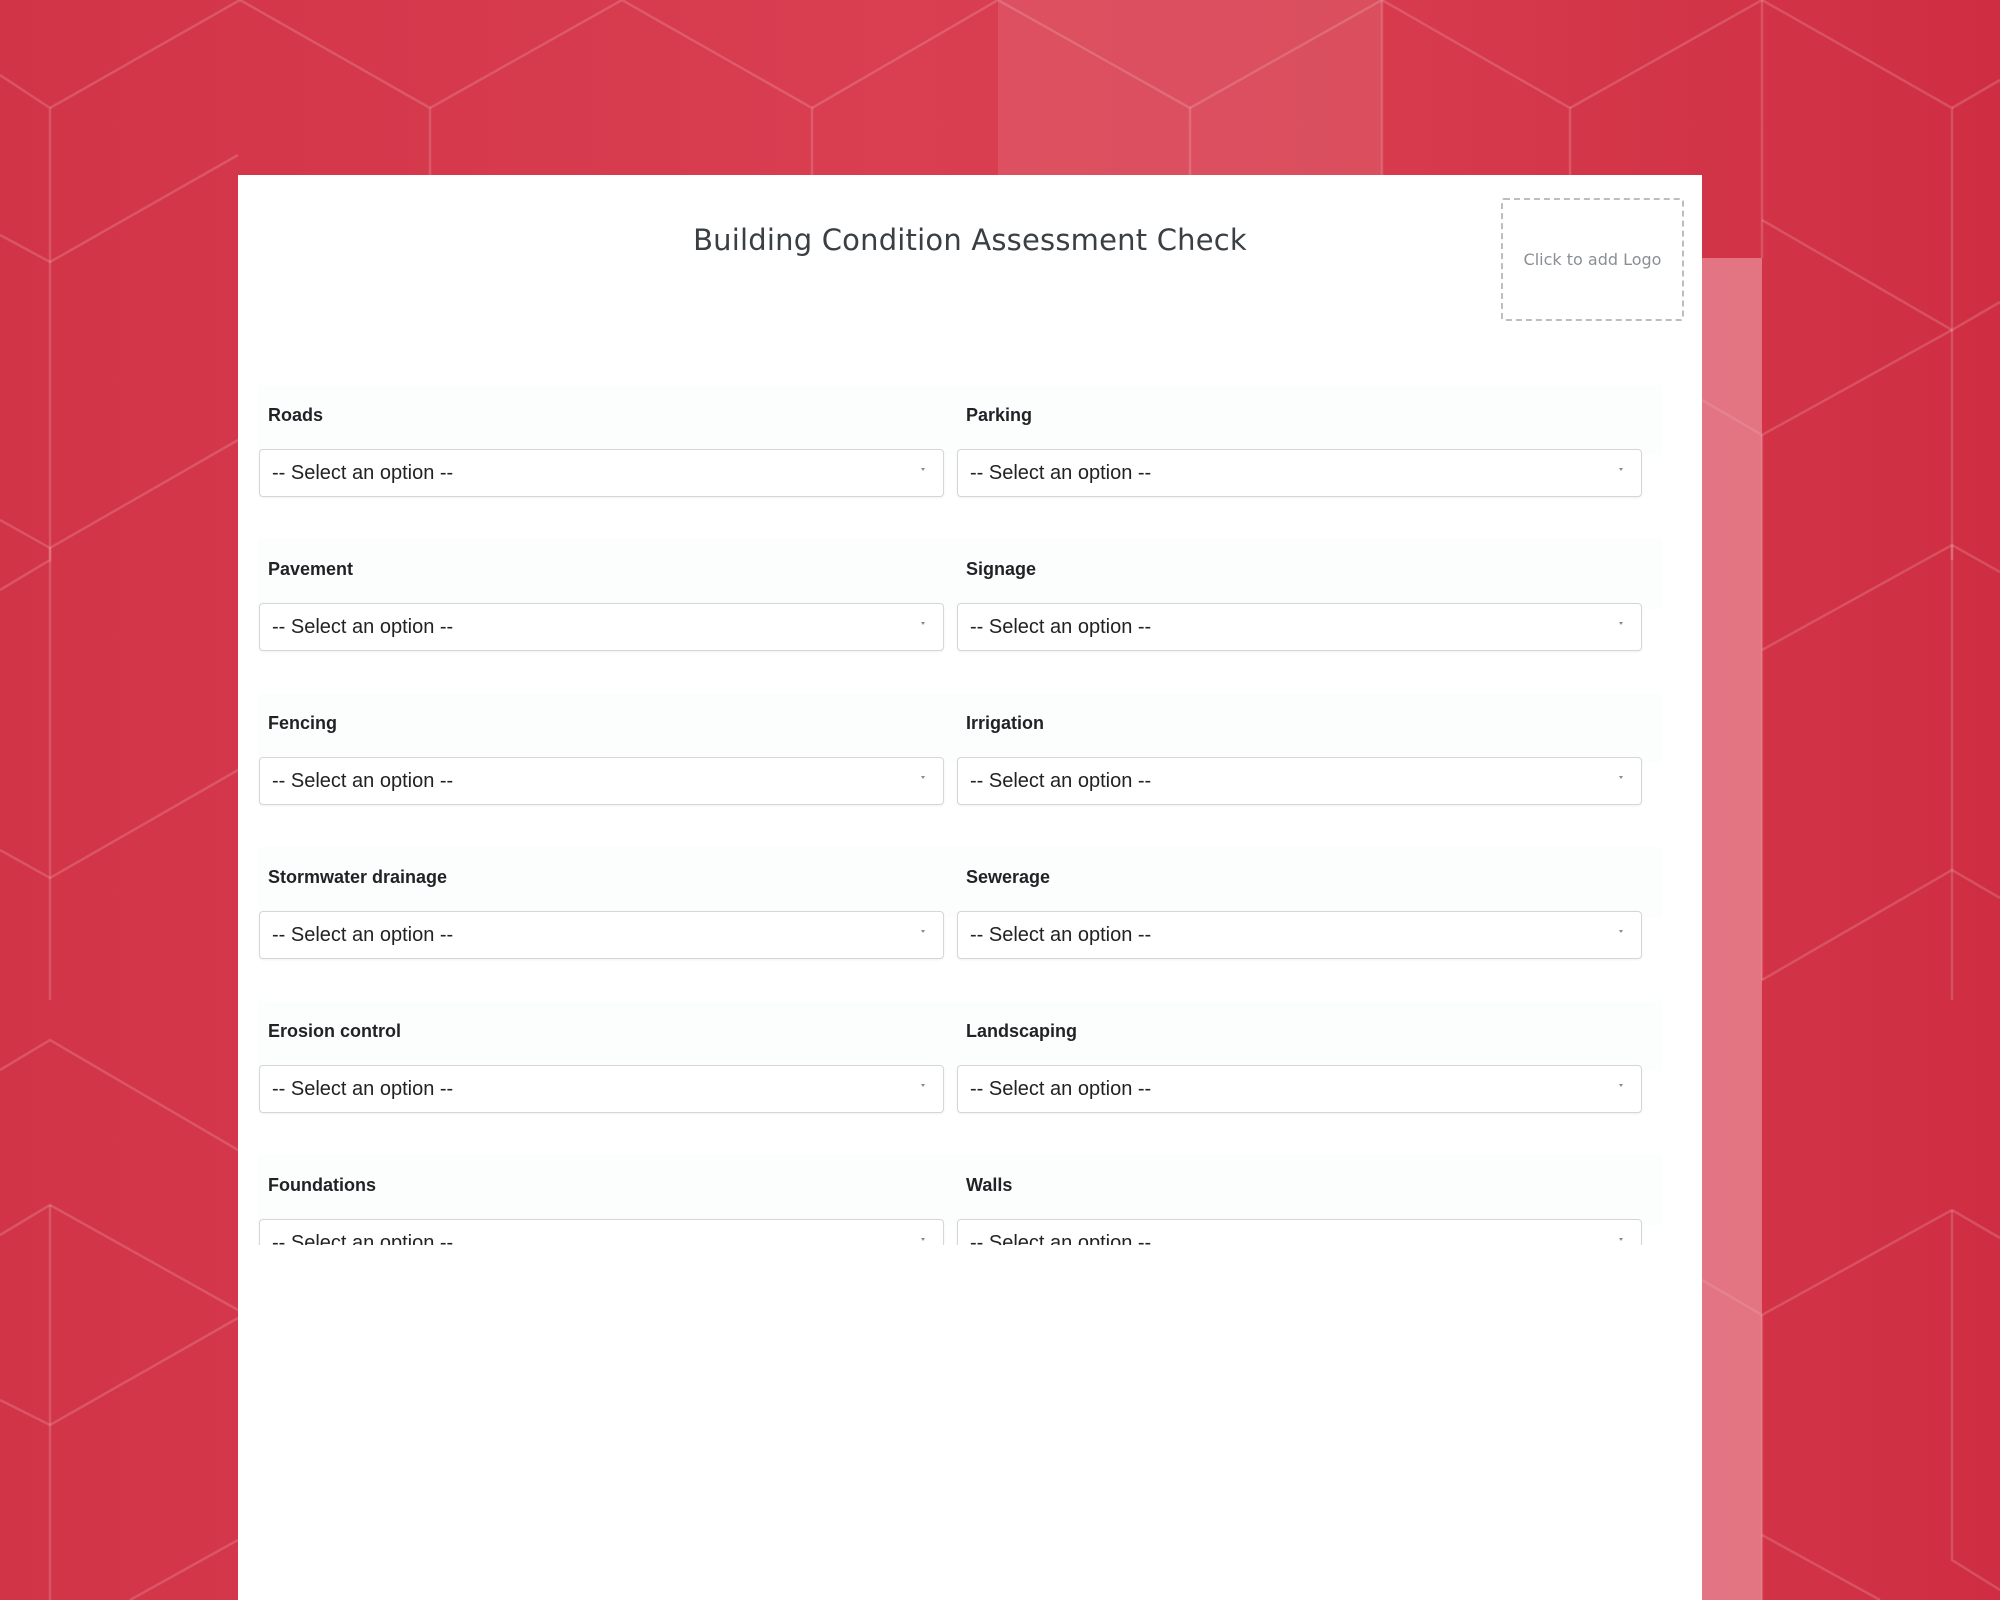 The width and height of the screenshot is (2000, 1600). I want to click on landscaping-select: -- Select an option --, so click(1299, 1089).